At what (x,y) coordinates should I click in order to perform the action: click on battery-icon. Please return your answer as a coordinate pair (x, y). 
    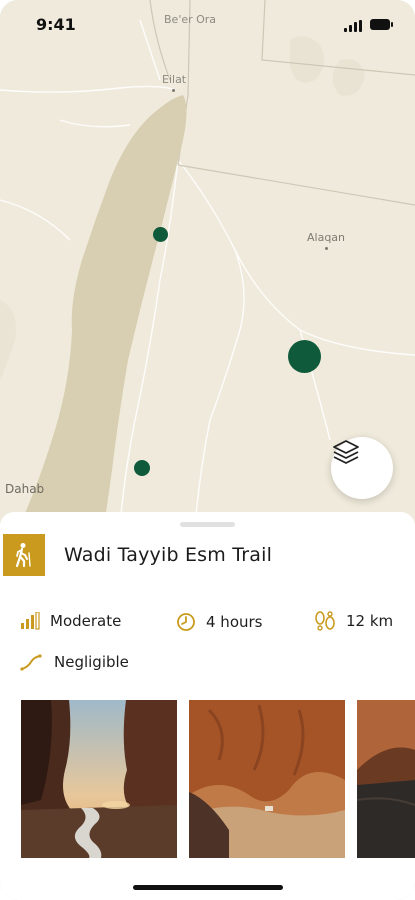
    Looking at the image, I should click on (381, 24).